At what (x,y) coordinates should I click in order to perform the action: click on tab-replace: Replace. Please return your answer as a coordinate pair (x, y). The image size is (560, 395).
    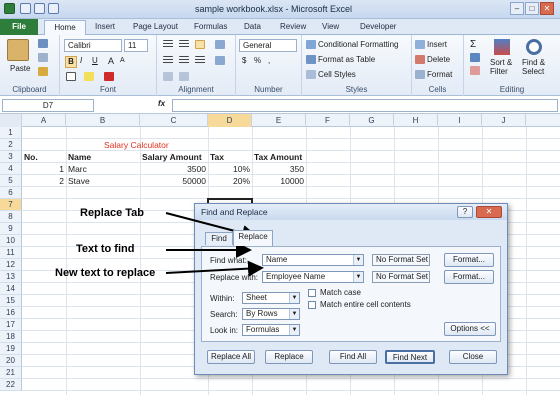
    Looking at the image, I should click on (253, 238).